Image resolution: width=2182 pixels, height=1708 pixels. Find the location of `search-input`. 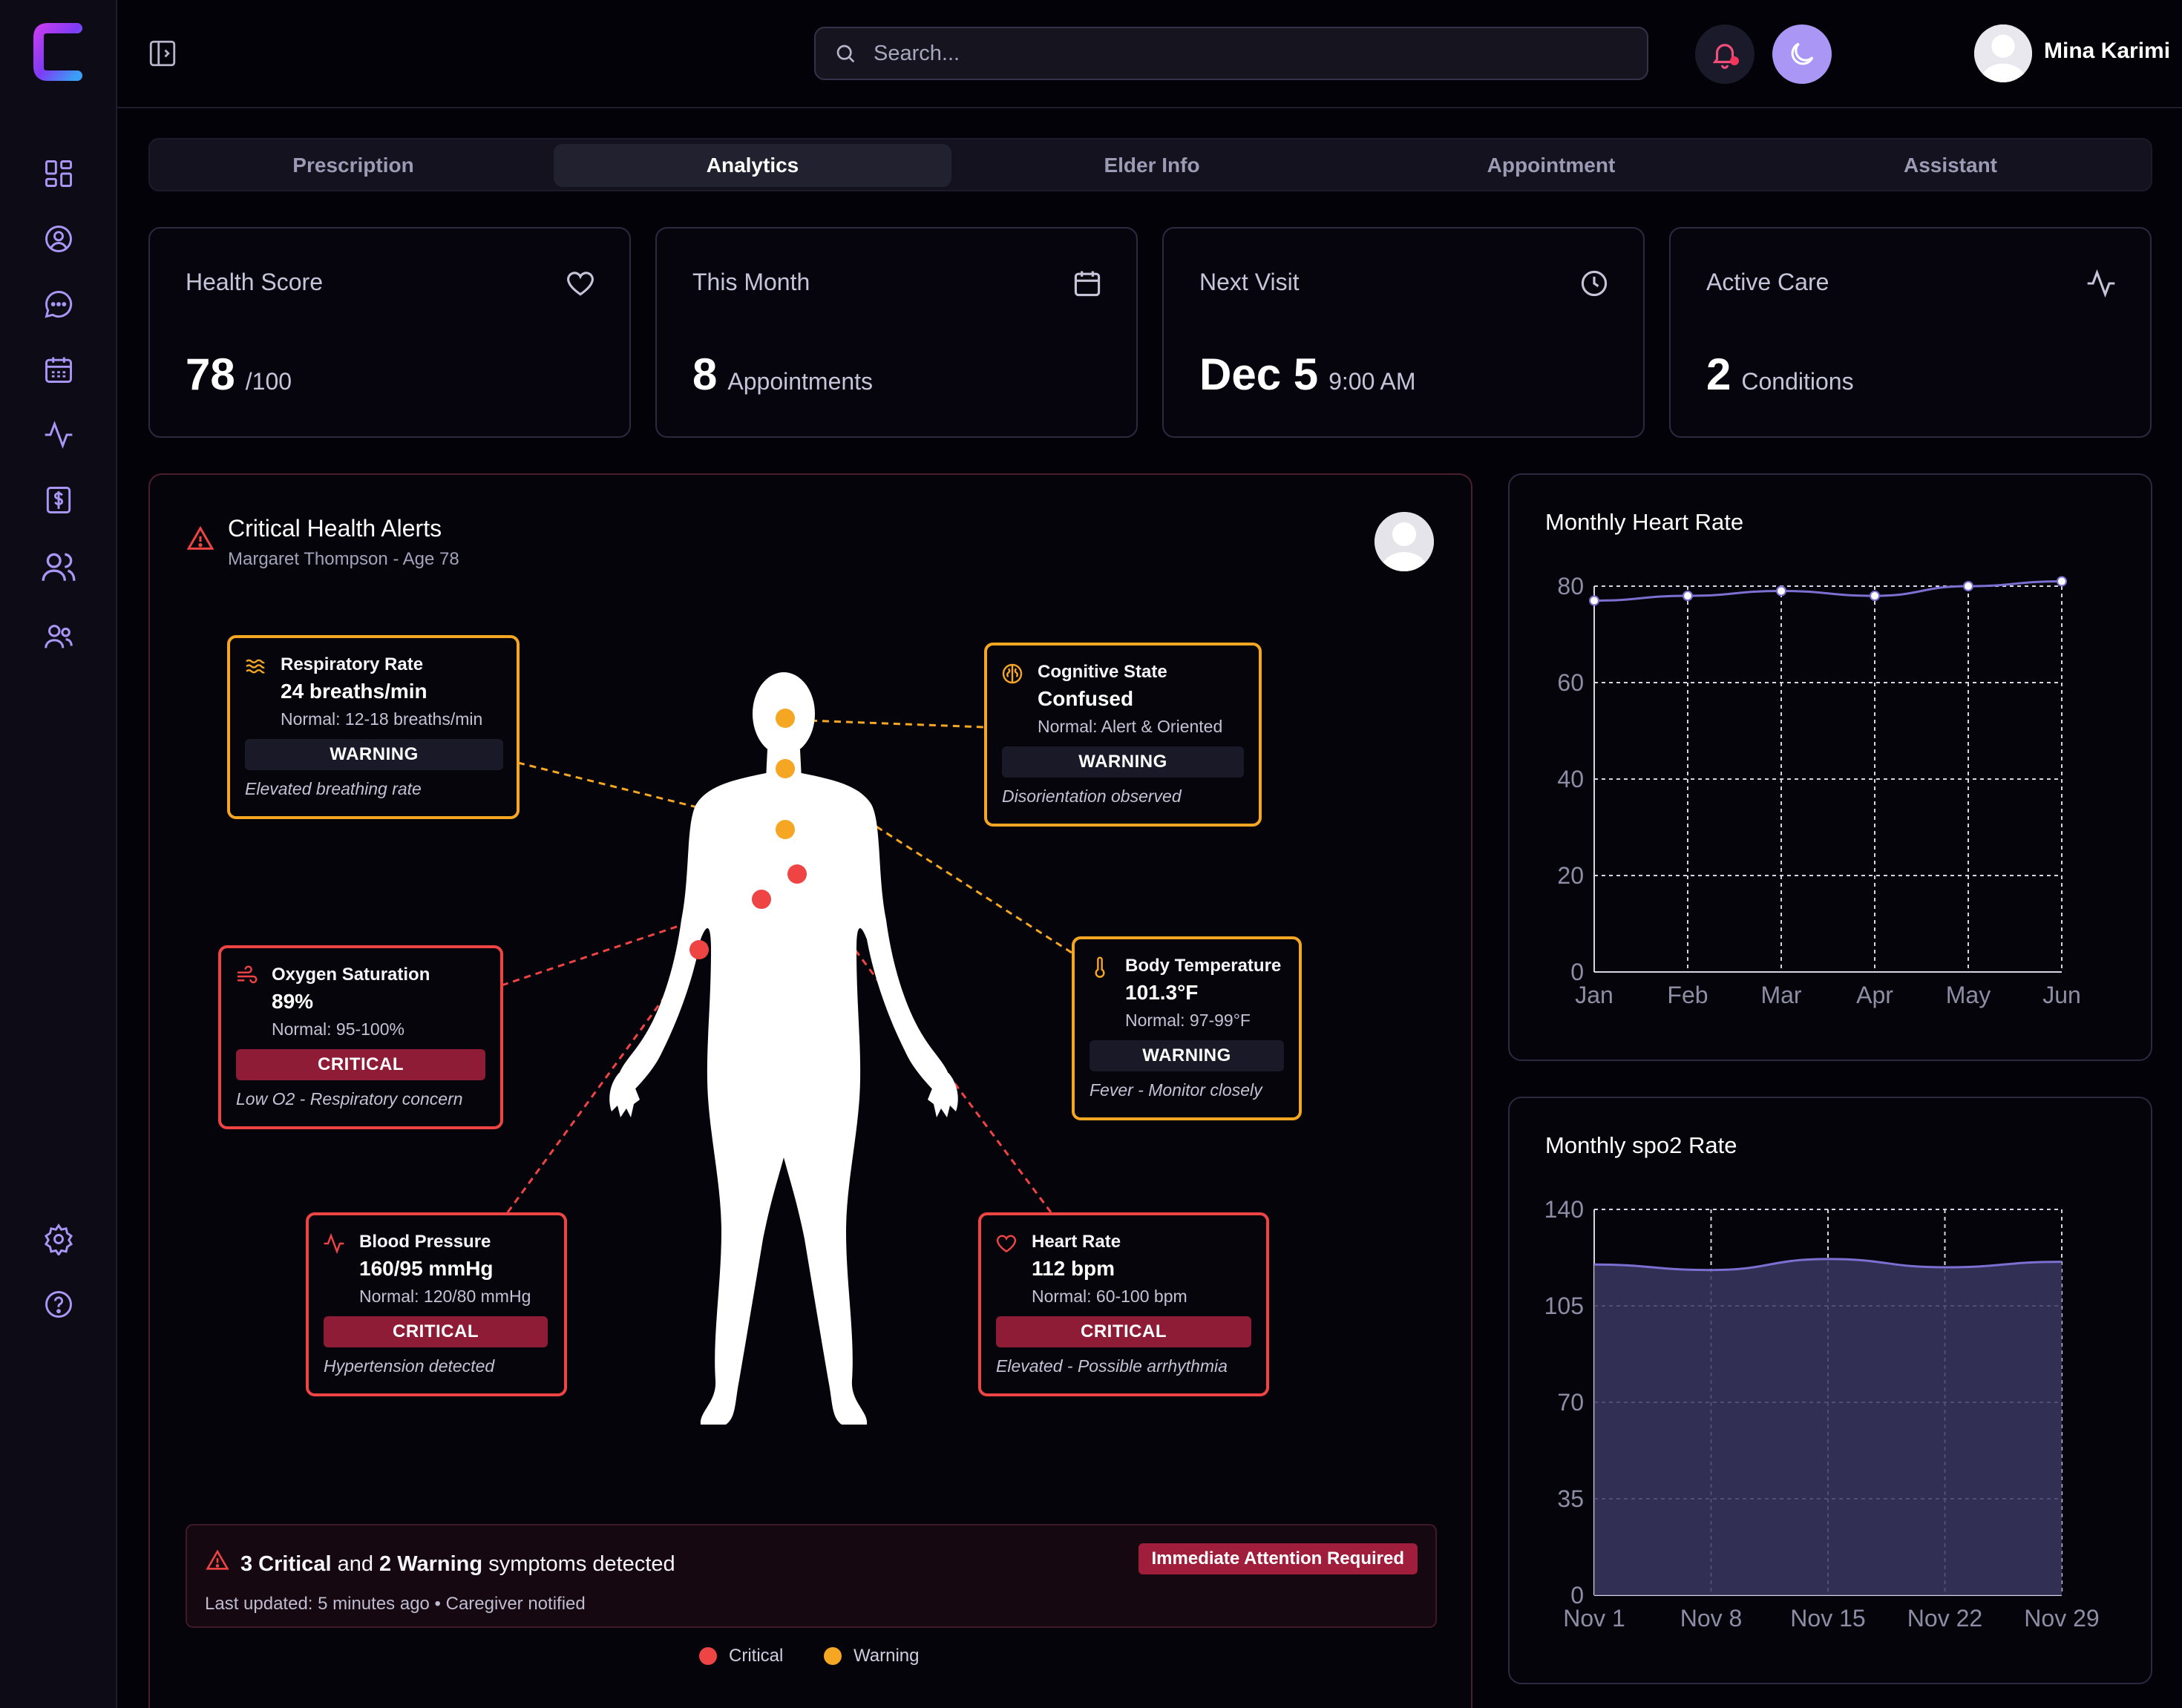

search-input is located at coordinates (1208, 53).